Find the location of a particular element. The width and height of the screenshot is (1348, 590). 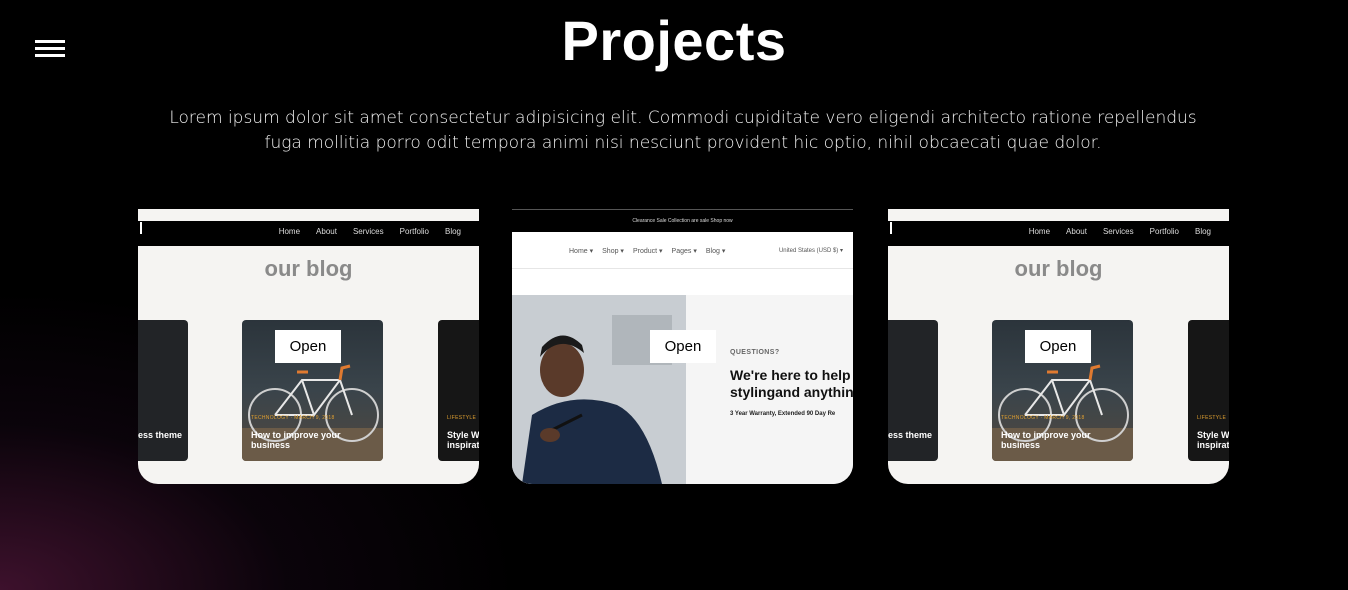

person-illustration is located at coordinates (599, 389).